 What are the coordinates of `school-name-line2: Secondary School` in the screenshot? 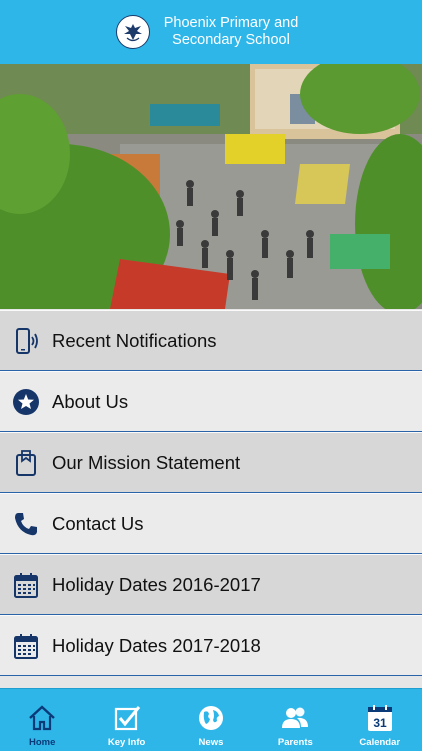 It's located at (231, 40).